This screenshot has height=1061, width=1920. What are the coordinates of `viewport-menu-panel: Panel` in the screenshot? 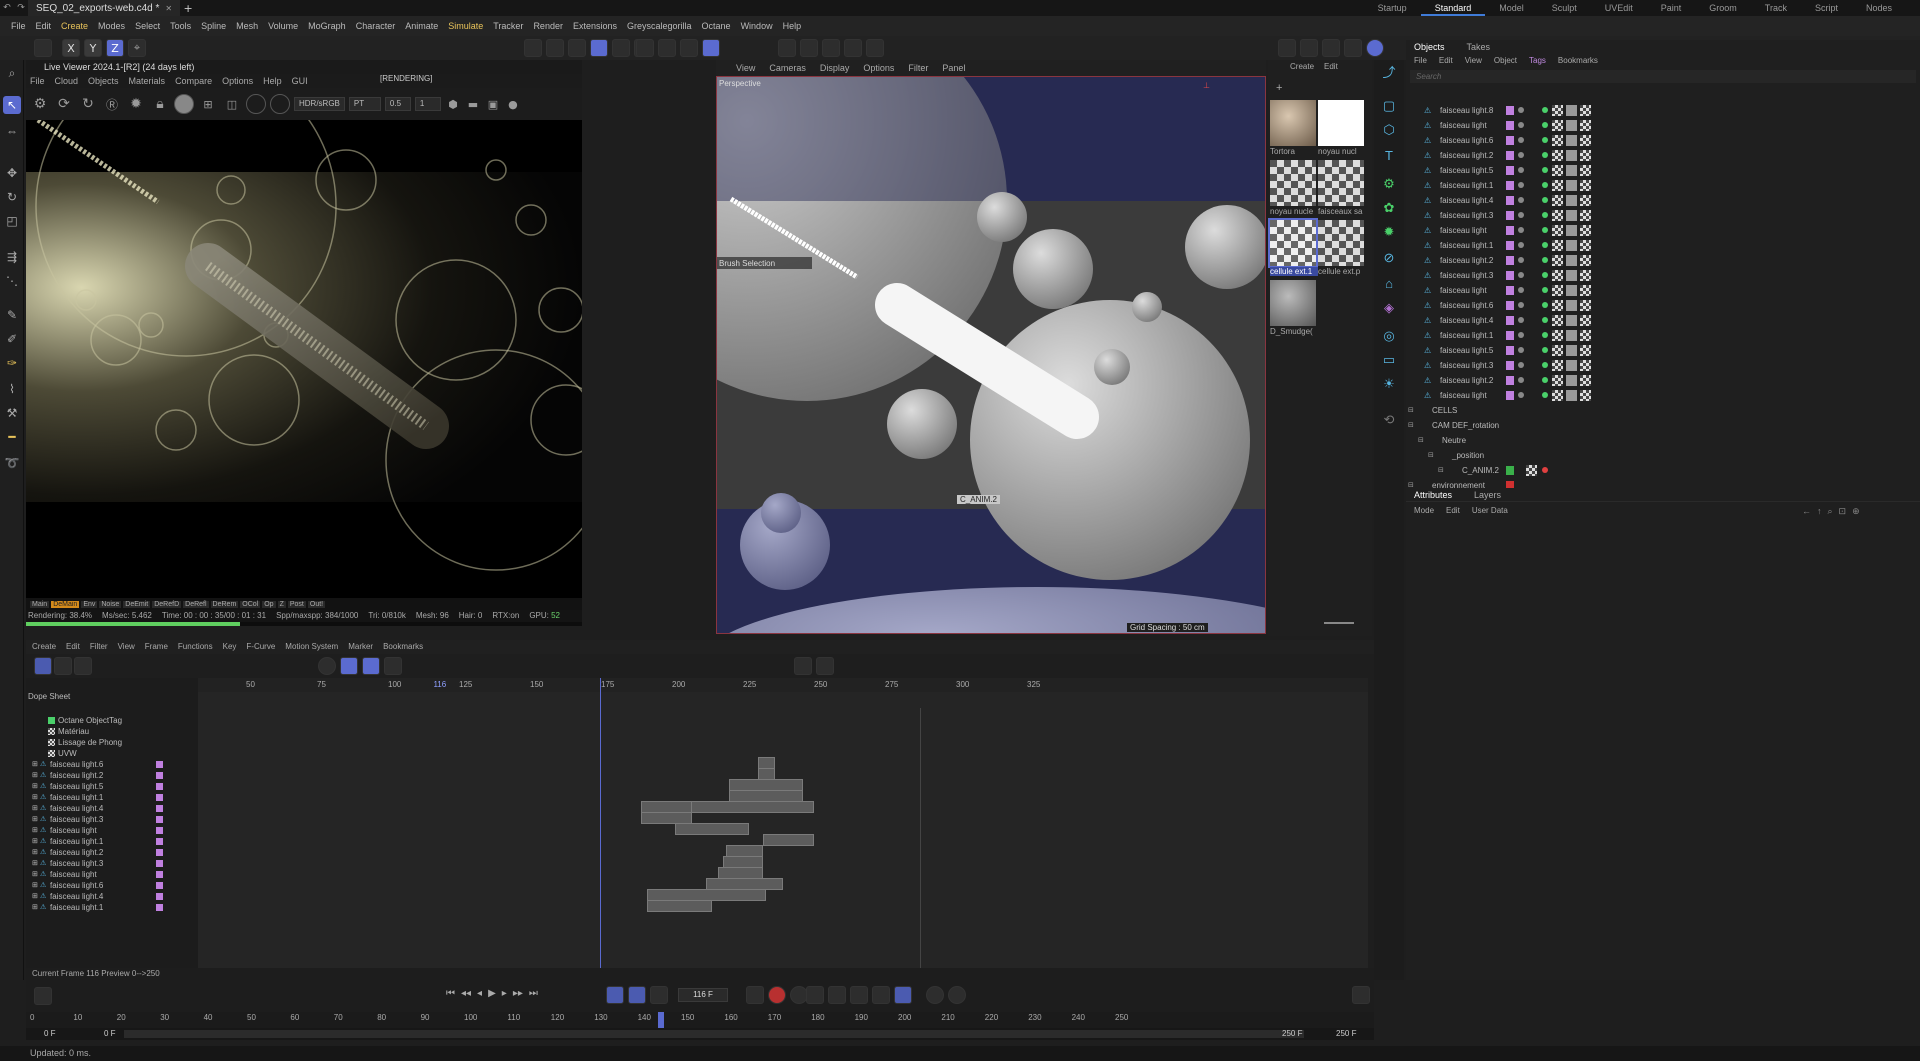 It's located at (953, 68).